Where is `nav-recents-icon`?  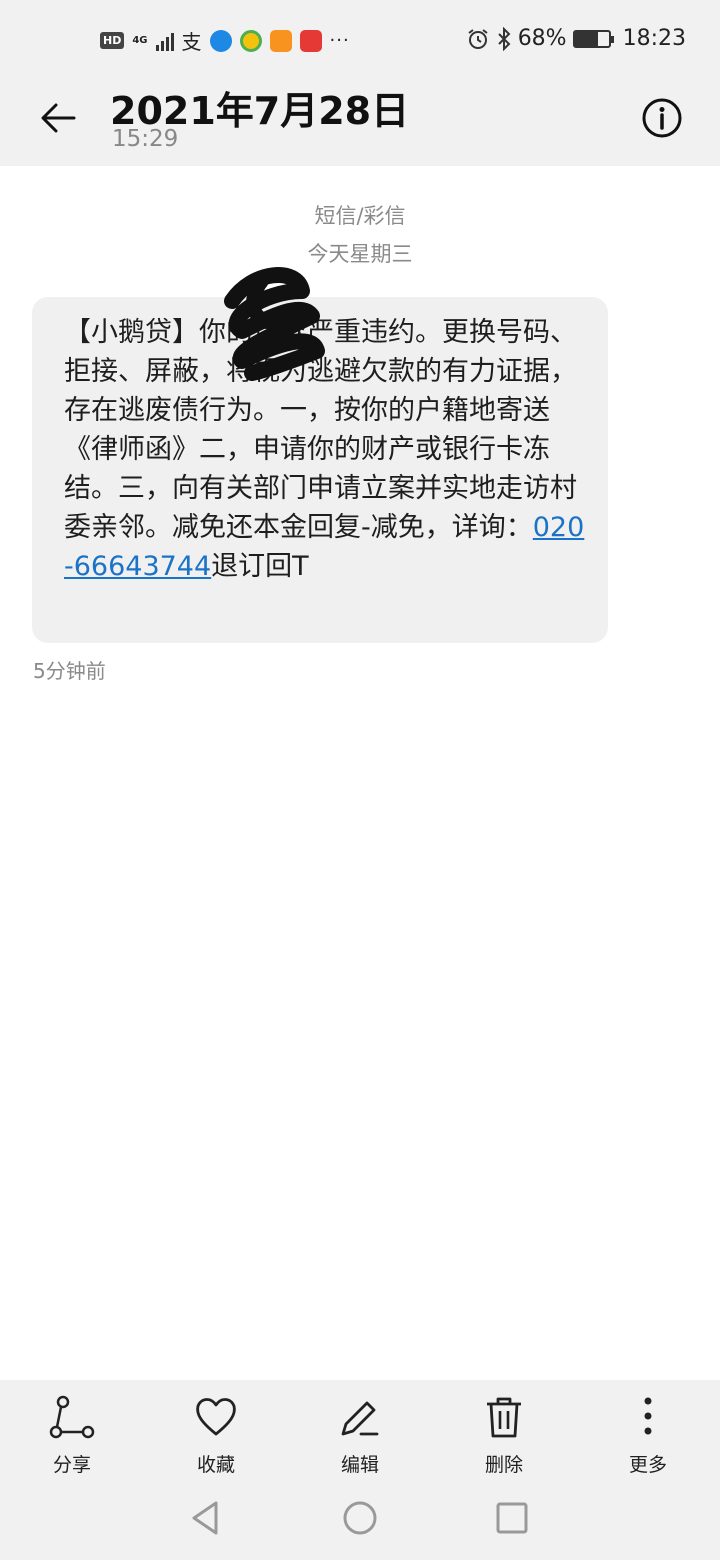
nav-recents-icon is located at coordinates (512, 1518).